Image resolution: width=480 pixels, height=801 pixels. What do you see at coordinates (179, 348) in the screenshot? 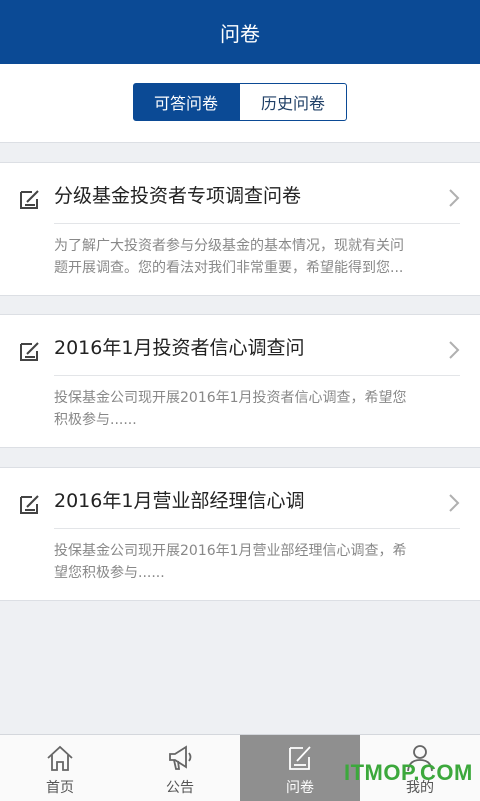
I see `survey-title: 2016年1月投资者信心调查问` at bounding box center [179, 348].